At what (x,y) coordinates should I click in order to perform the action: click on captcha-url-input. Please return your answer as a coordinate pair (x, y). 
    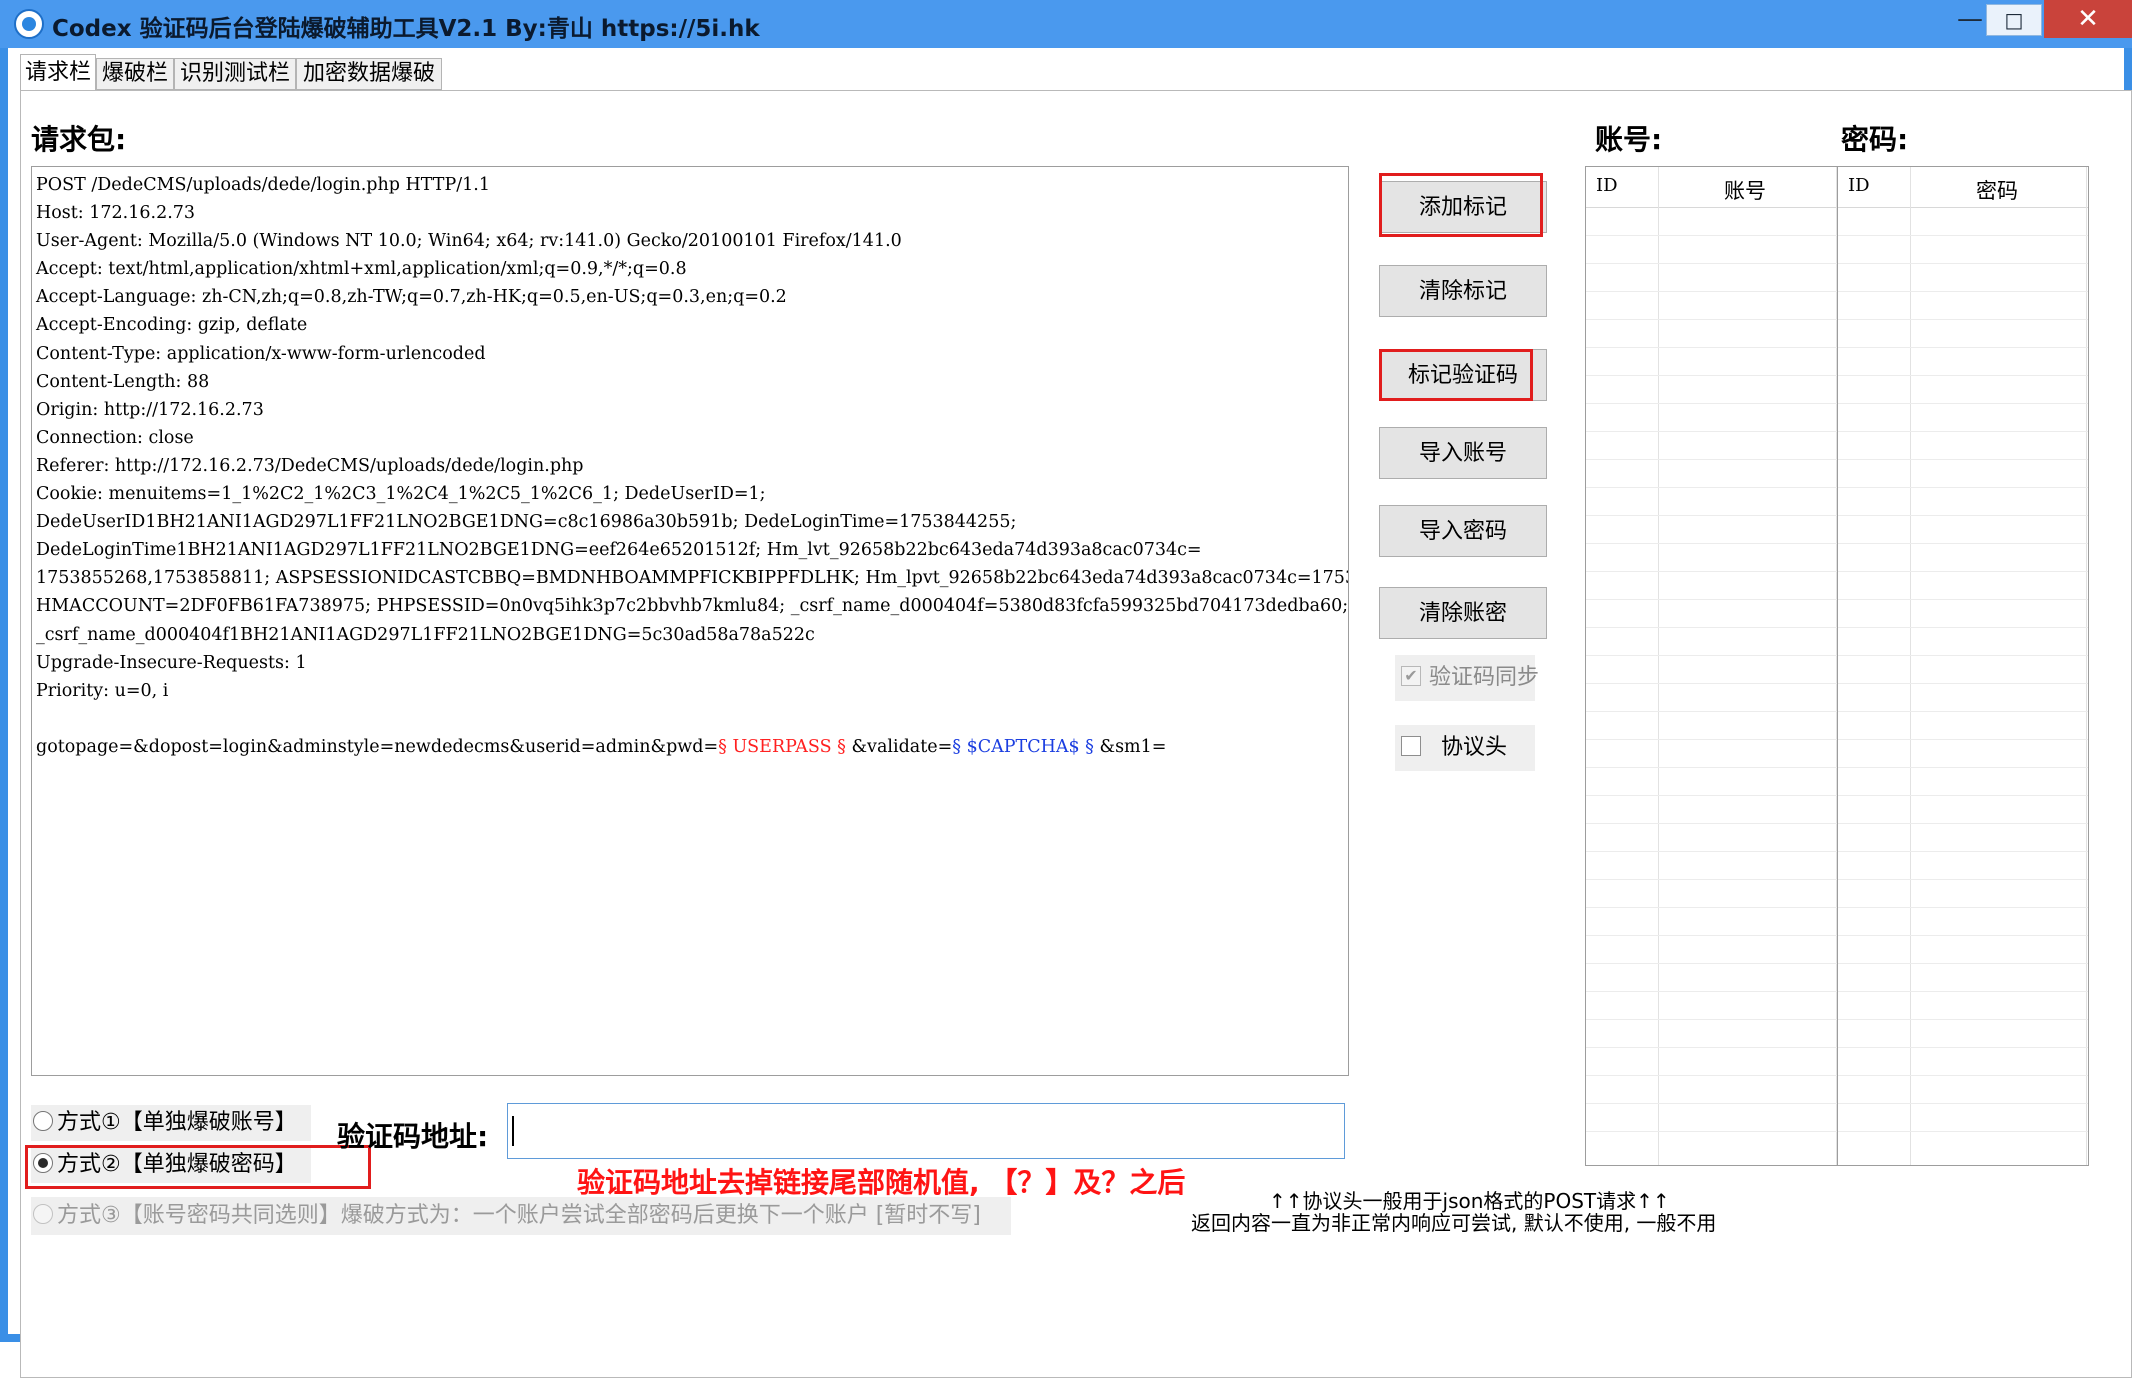
    Looking at the image, I should click on (926, 1131).